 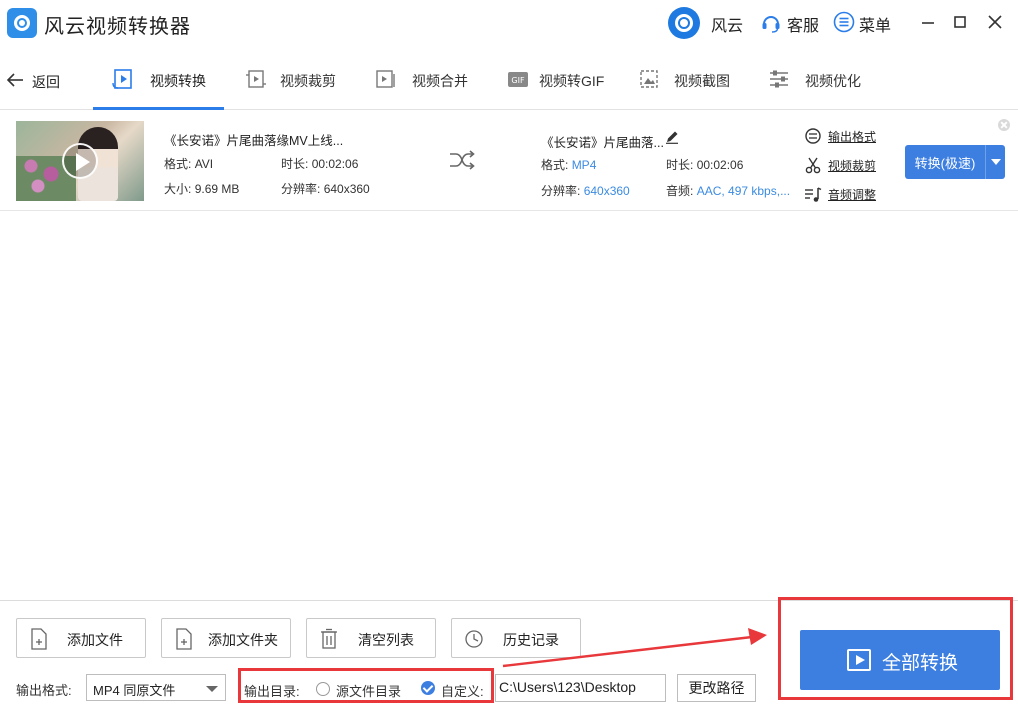 I want to click on clock-icon, so click(x=474, y=639).